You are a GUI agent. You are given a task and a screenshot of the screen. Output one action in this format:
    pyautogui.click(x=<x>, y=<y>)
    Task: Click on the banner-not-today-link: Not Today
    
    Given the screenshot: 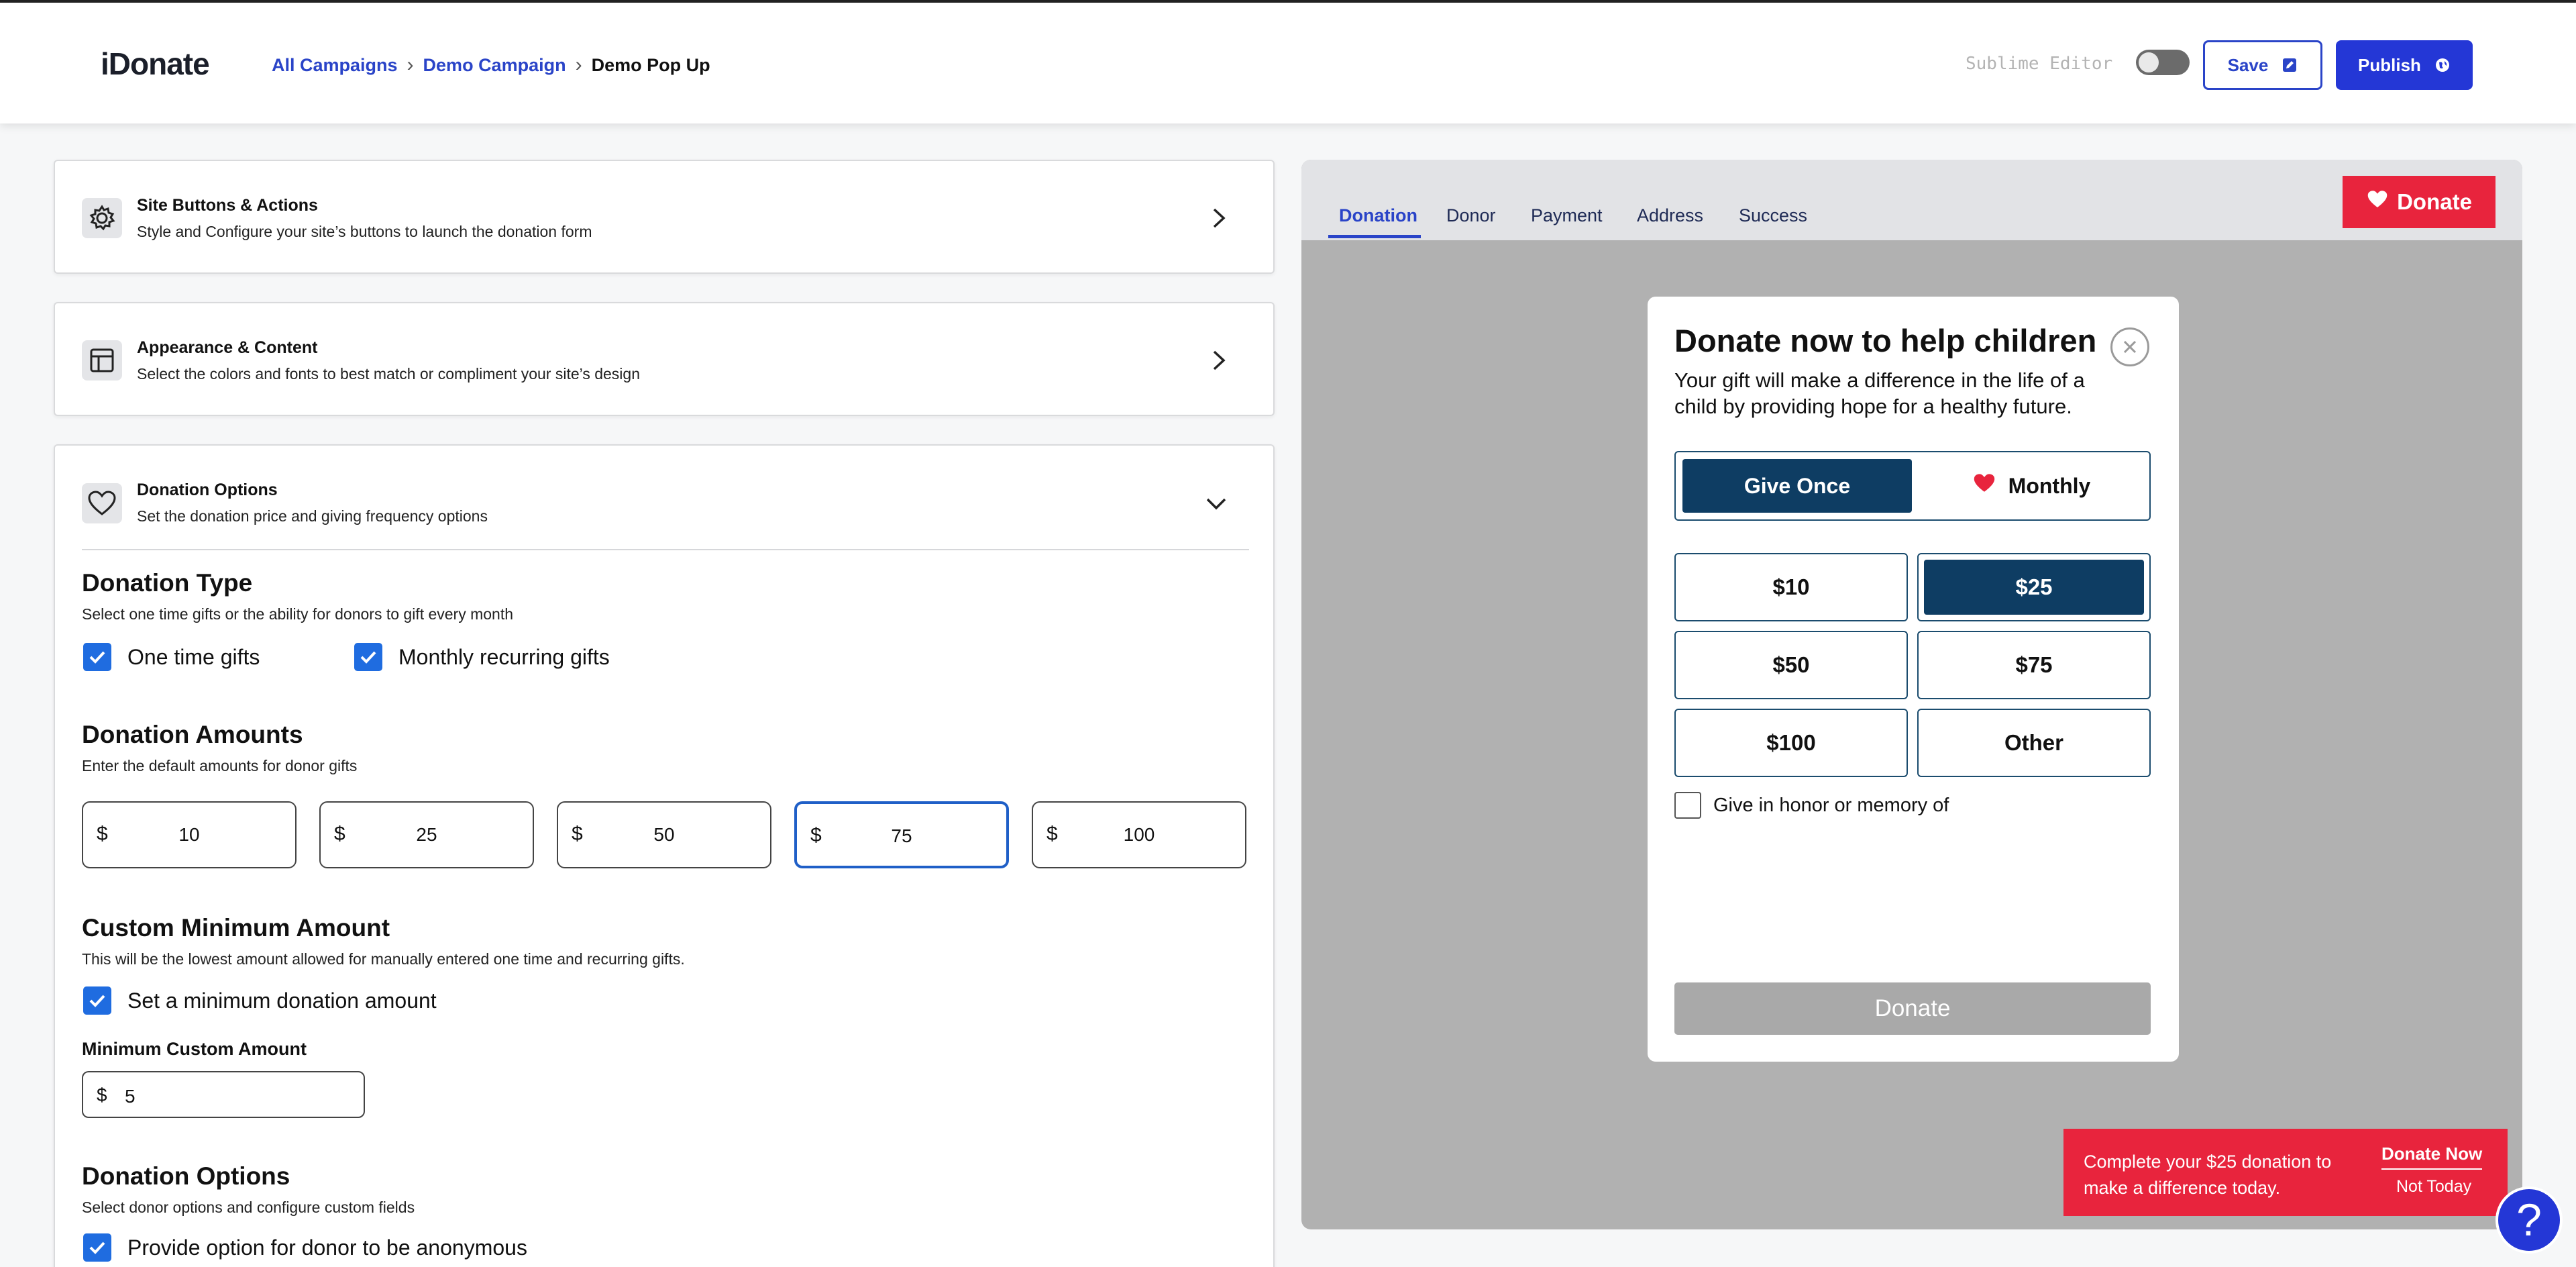 What is the action you would take?
    pyautogui.click(x=2433, y=1187)
    